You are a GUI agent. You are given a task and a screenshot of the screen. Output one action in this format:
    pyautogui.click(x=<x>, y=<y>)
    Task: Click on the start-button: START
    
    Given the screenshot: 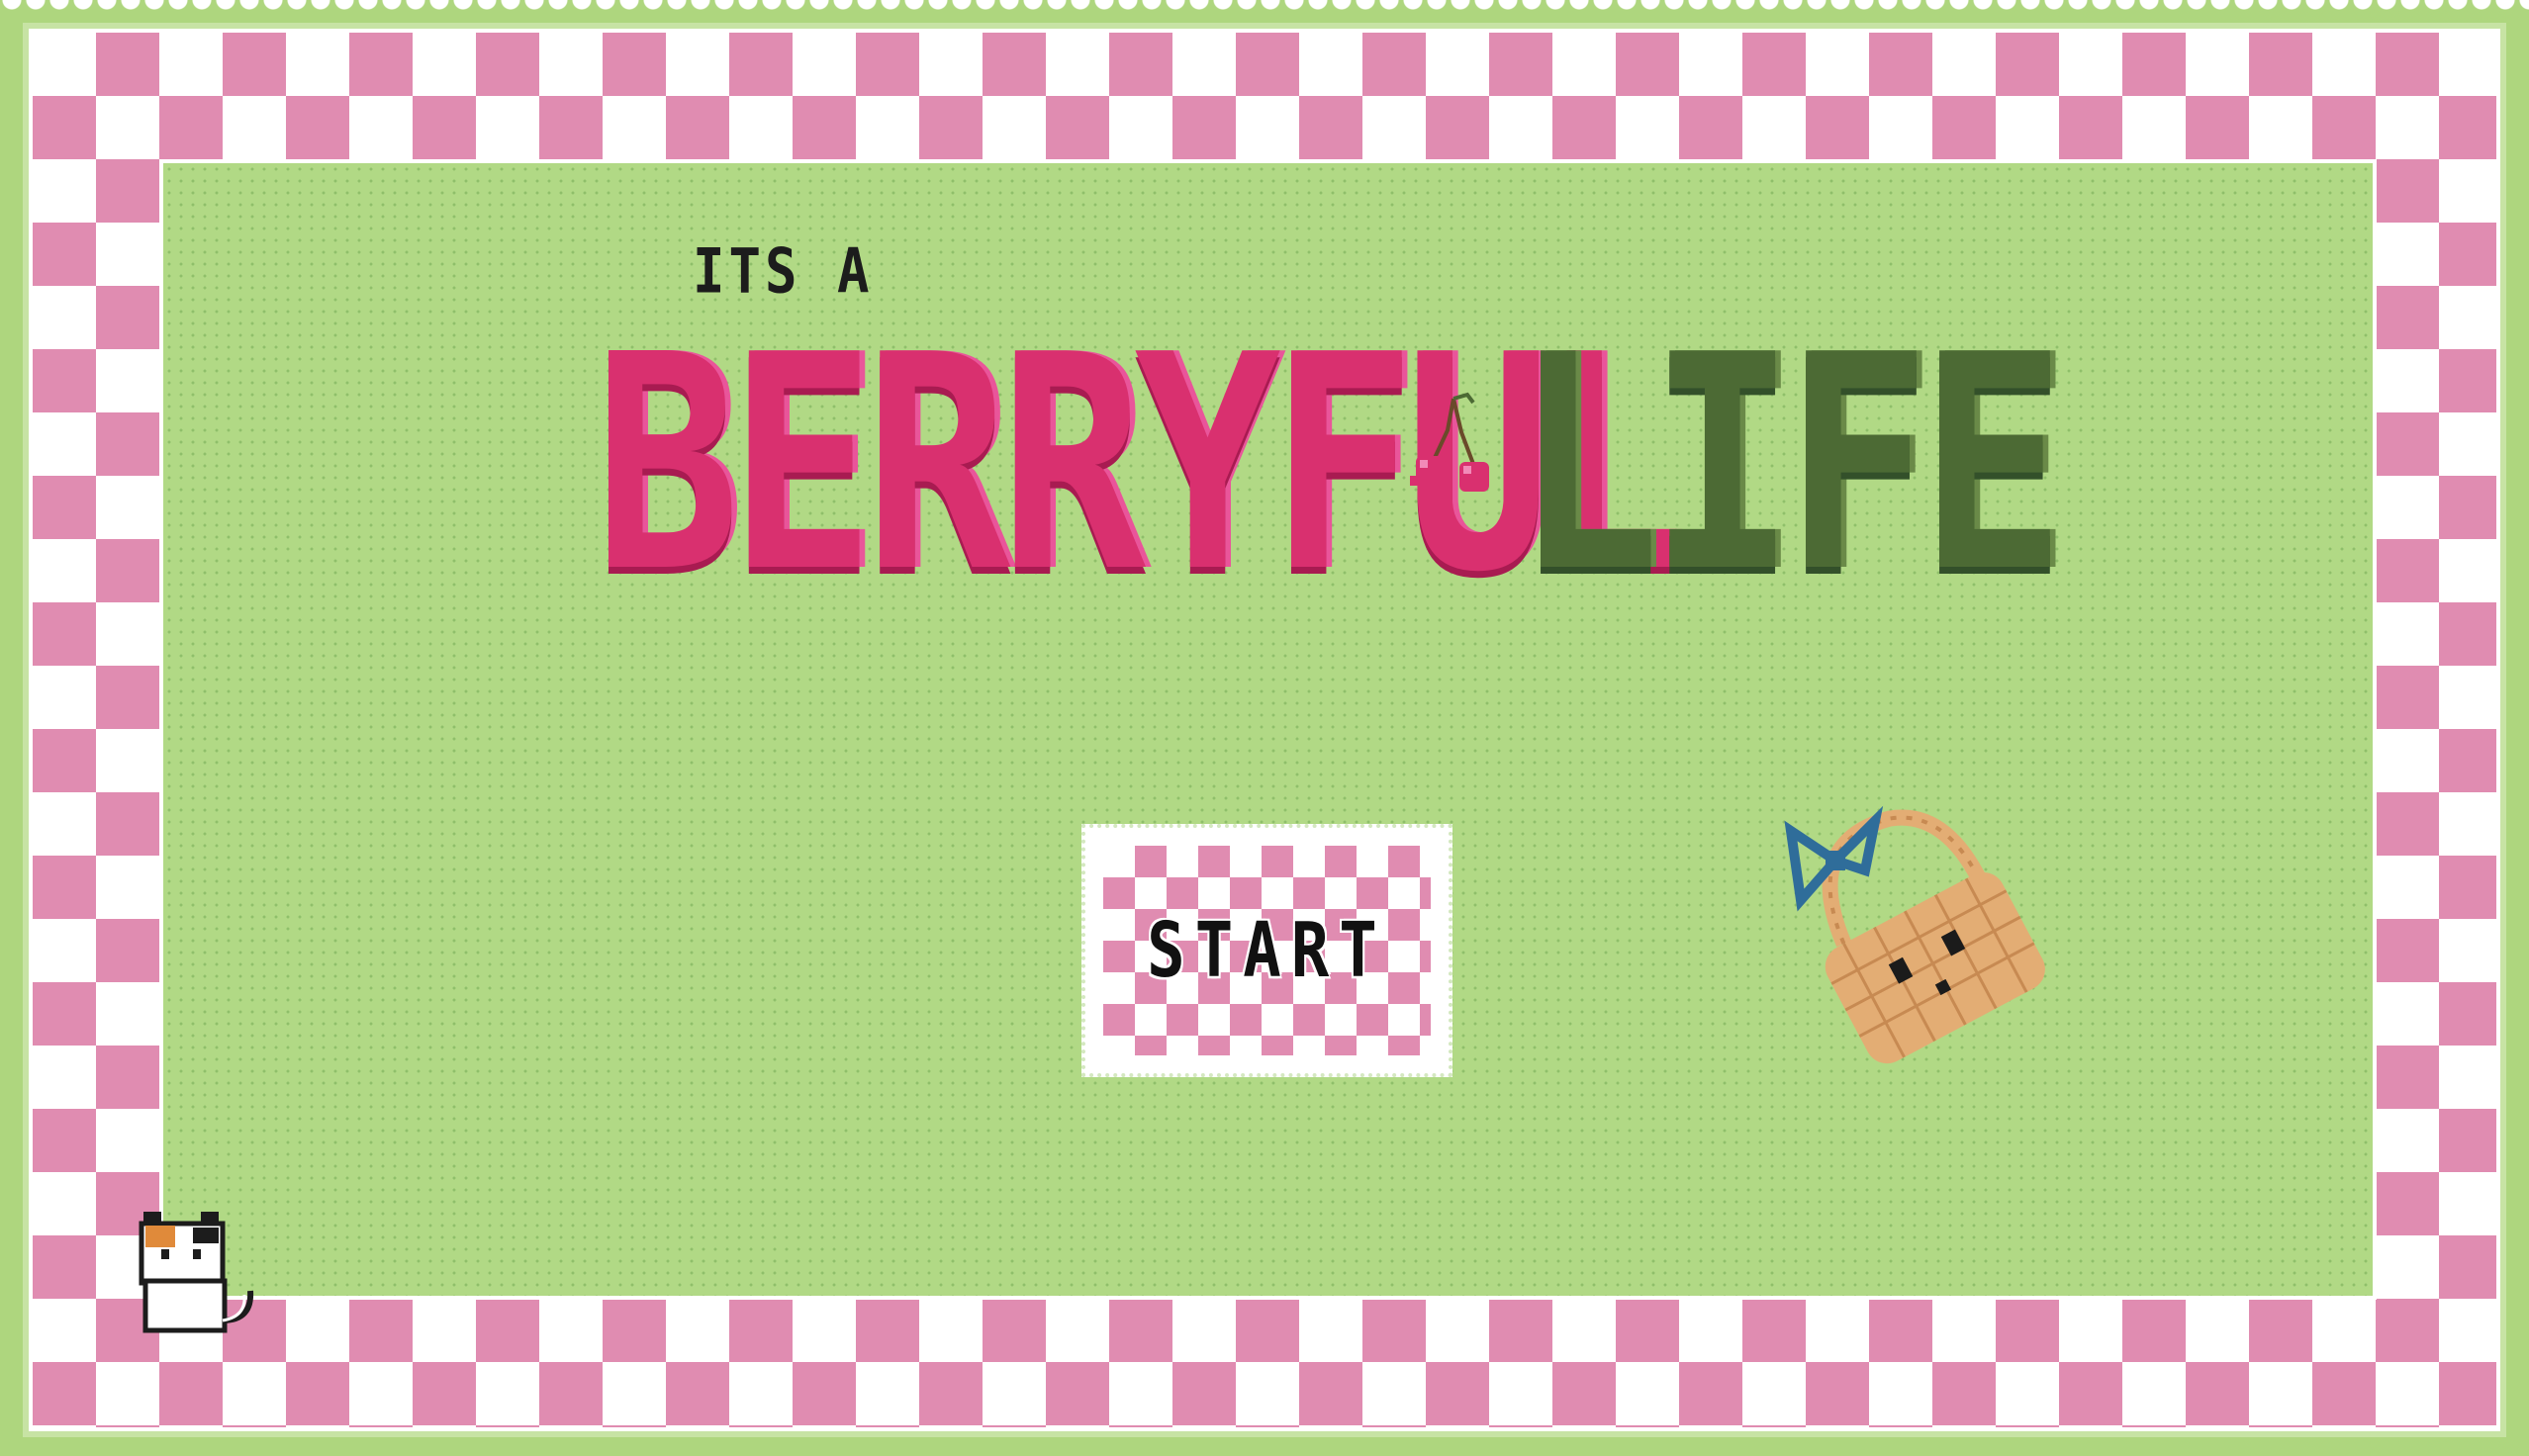 What is the action you would take?
    pyautogui.click(x=1267, y=950)
    